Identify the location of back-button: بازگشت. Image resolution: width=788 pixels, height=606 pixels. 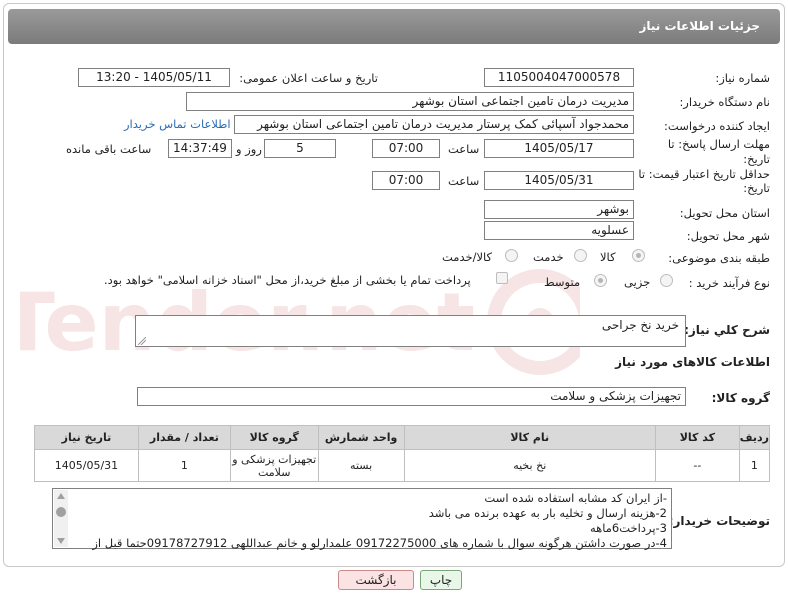
(376, 580).